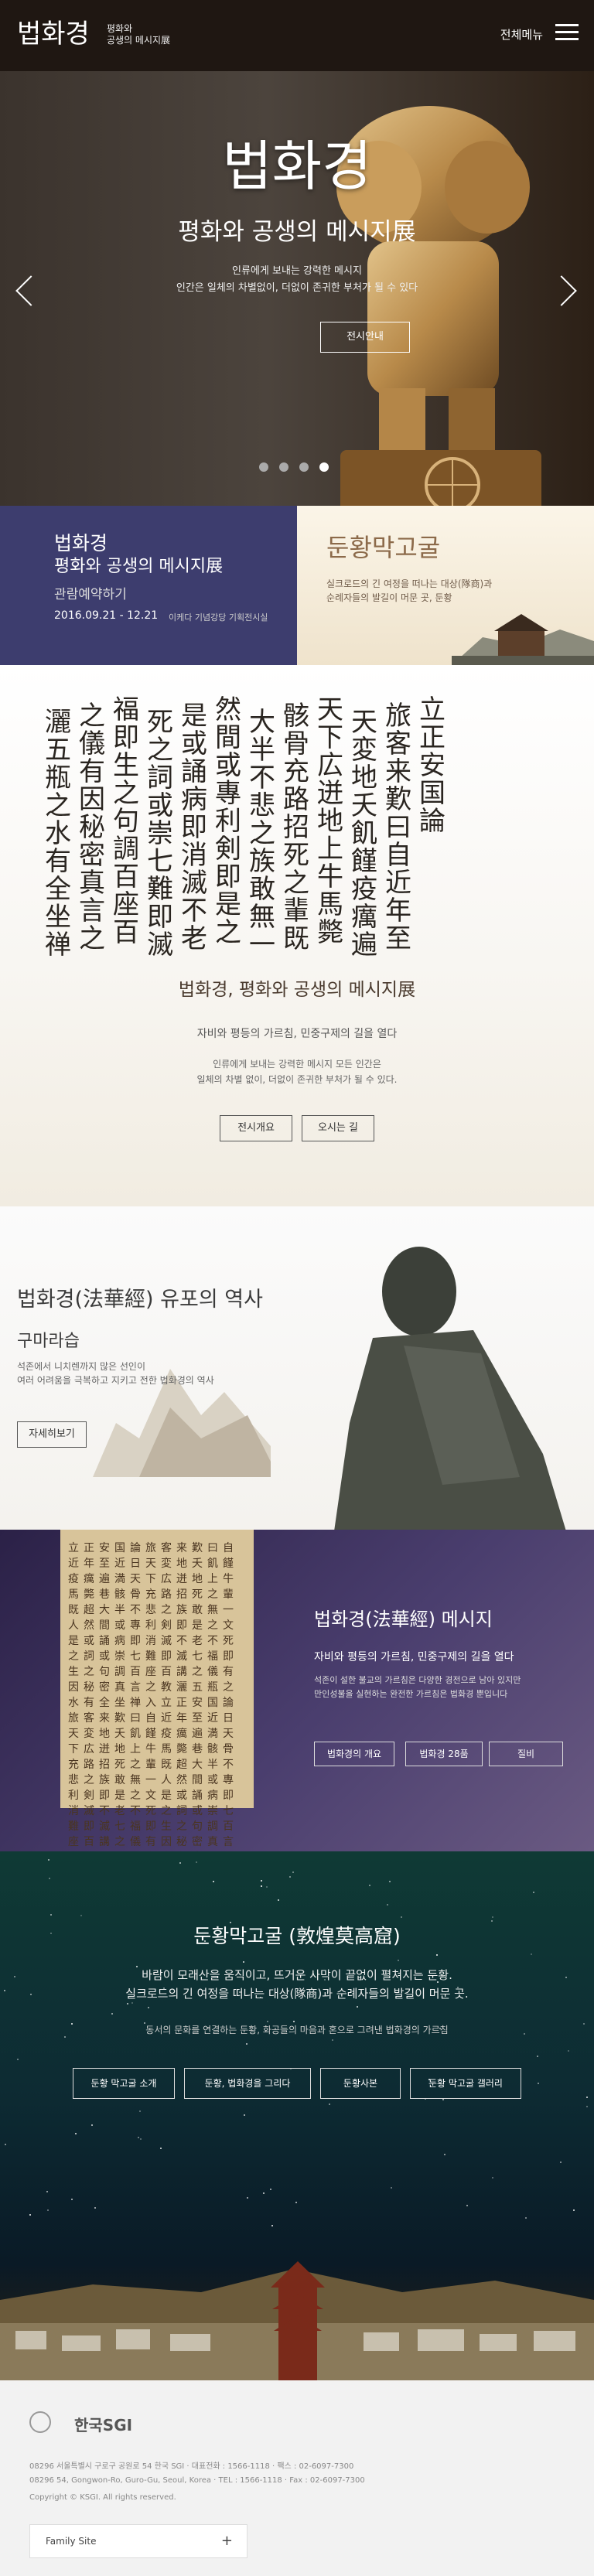  Describe the element at coordinates (138, 2541) in the screenshot. I see `family-site-select: Family Site +` at that location.